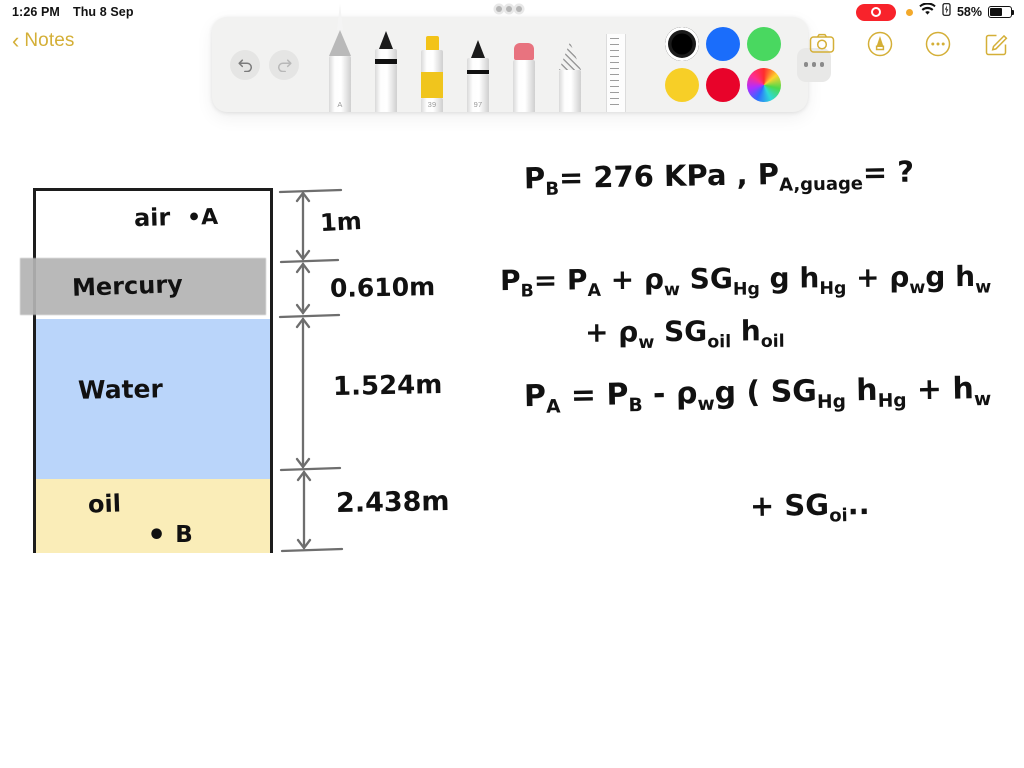 Image resolution: width=1024 pixels, height=768 pixels. I want to click on tool-strip: A 39 97, so click(475, 58).